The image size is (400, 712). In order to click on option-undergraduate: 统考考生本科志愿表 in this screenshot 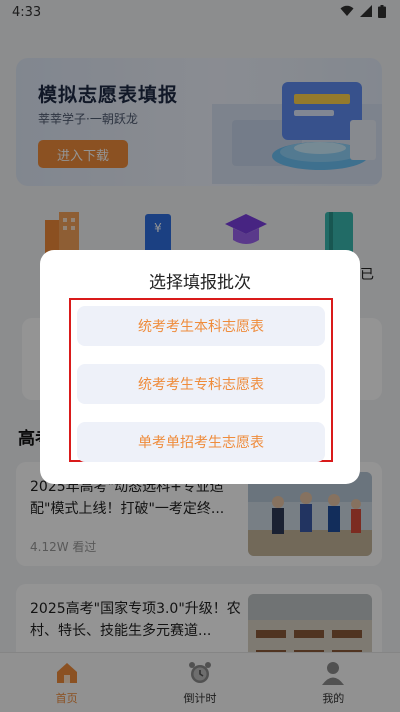, I will do `click(201, 326)`.